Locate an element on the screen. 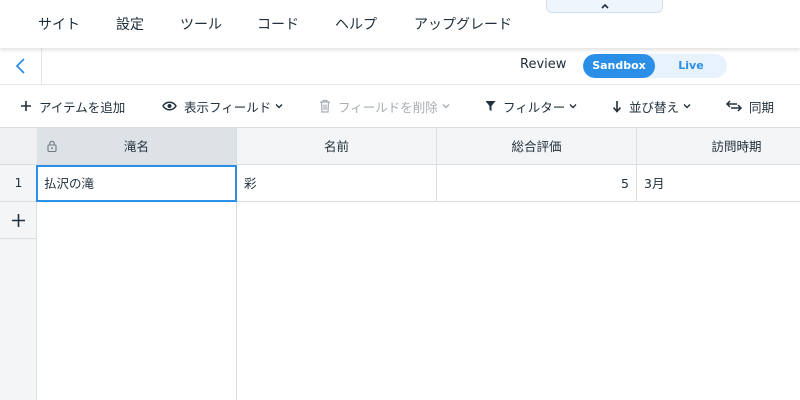 This screenshot has width=800, height=400. sort-button: 並び替え is located at coordinates (651, 106).